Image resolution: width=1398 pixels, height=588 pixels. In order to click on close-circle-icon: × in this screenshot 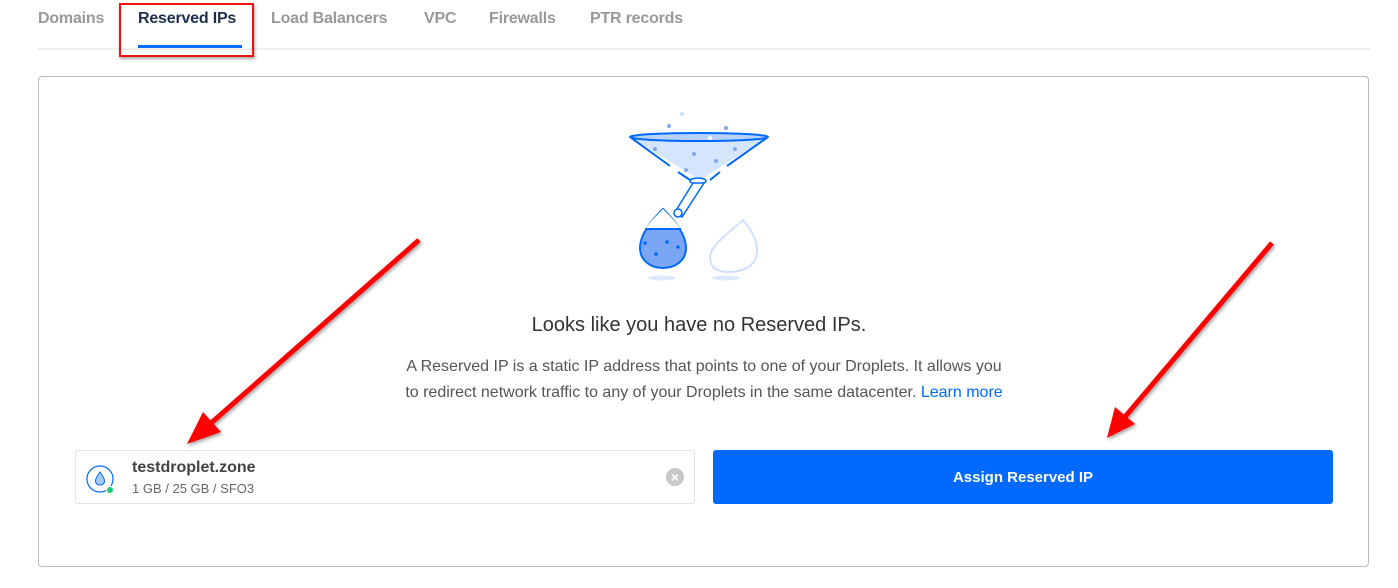, I will do `click(675, 477)`.